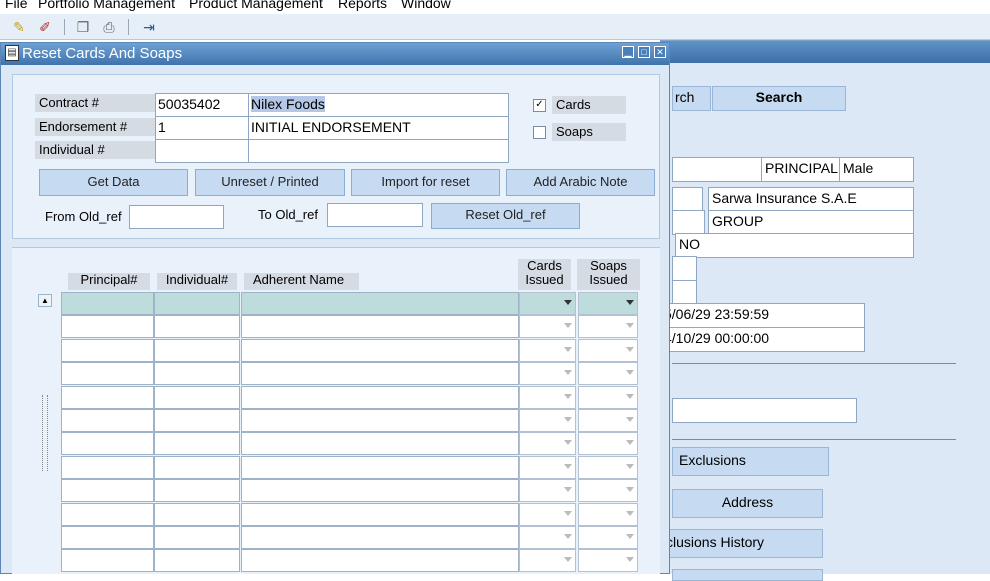  Describe the element at coordinates (687, 199) in the screenshot. I see `bg-code-field` at that location.